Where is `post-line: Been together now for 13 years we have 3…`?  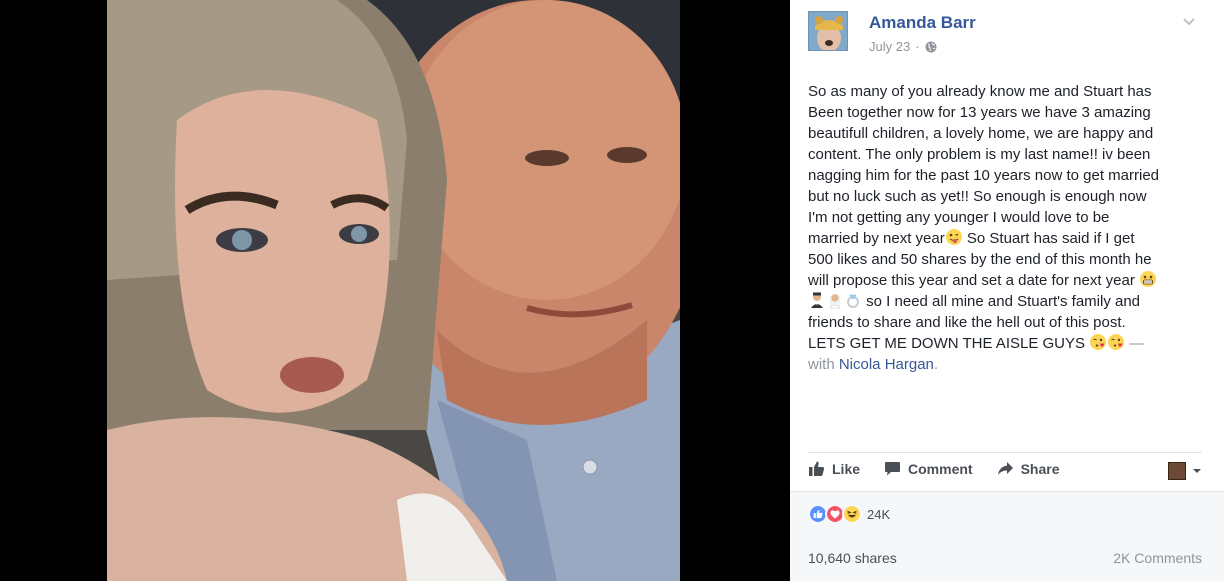 post-line: Been together now for 13 years we have 3… is located at coordinates (979, 112).